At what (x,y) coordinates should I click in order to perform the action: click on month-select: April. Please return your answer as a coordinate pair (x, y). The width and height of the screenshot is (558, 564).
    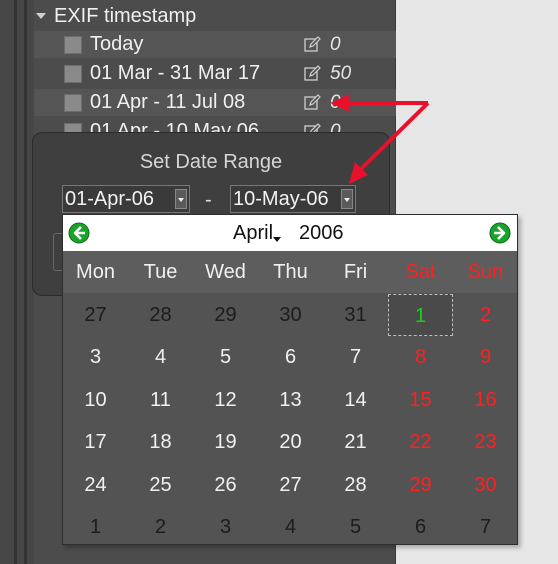
    Looking at the image, I should click on (253, 233).